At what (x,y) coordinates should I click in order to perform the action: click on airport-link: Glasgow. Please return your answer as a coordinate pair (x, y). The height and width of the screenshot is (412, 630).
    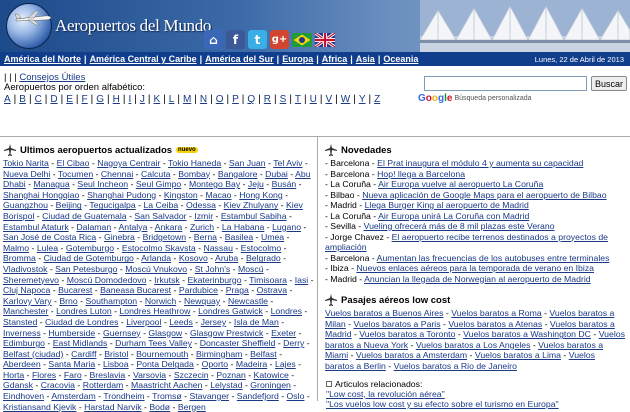
    Looking at the image, I should click on (165, 333).